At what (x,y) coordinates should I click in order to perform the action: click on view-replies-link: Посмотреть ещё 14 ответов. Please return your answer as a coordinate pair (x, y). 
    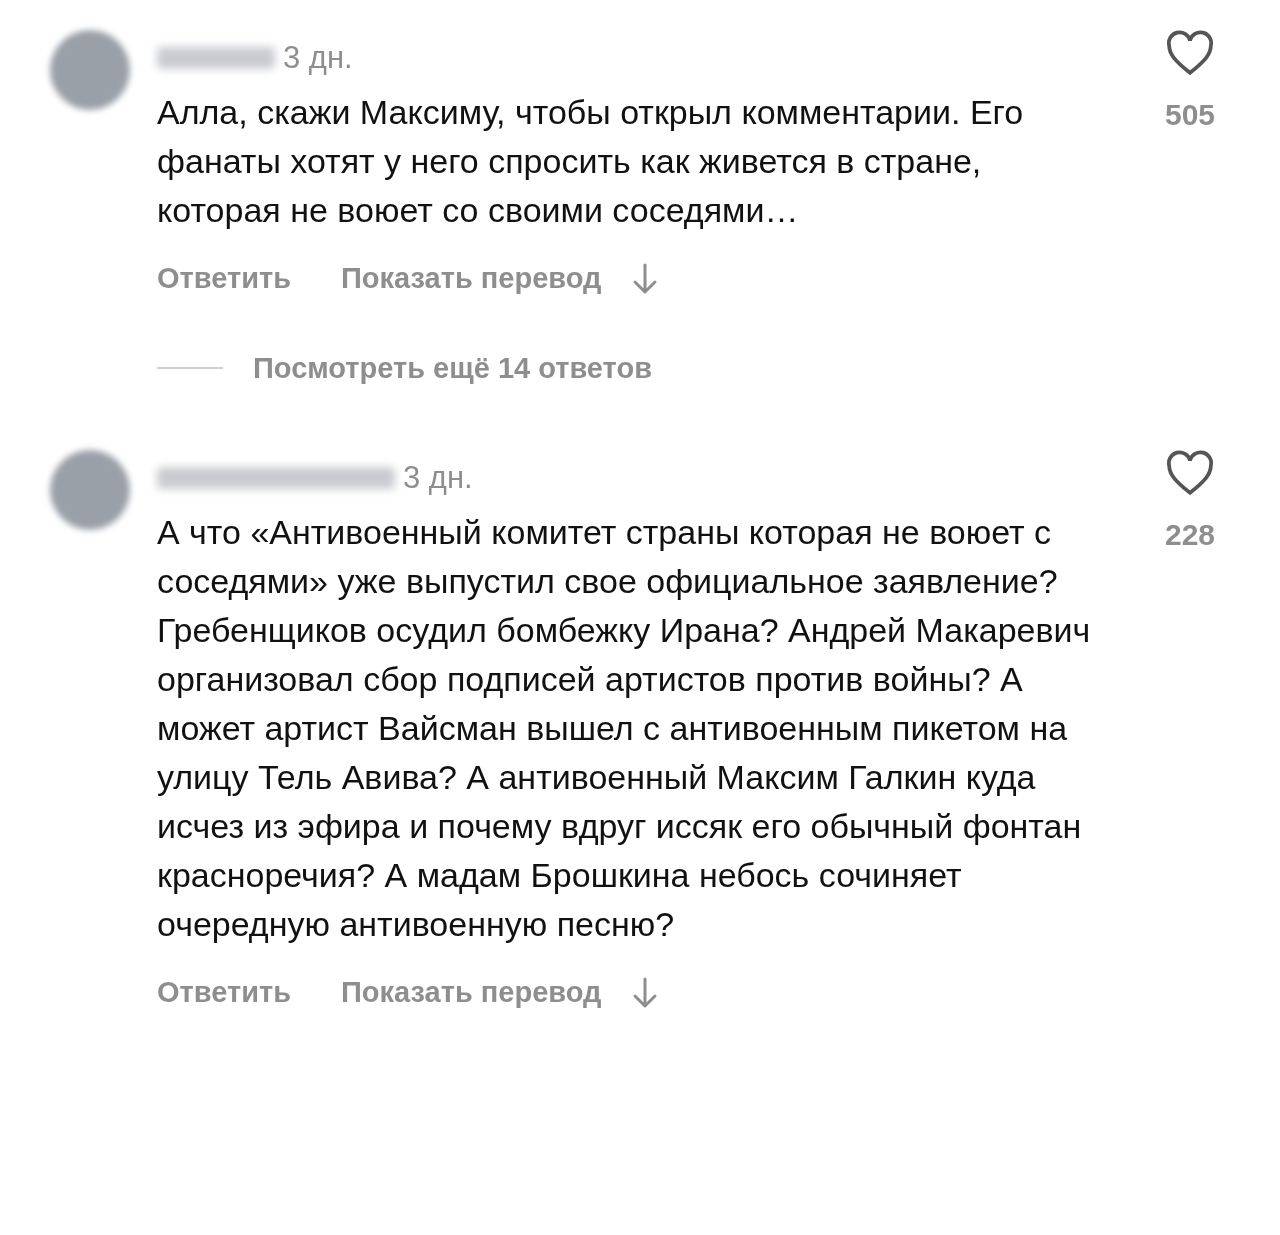
    Looking at the image, I should click on (452, 368).